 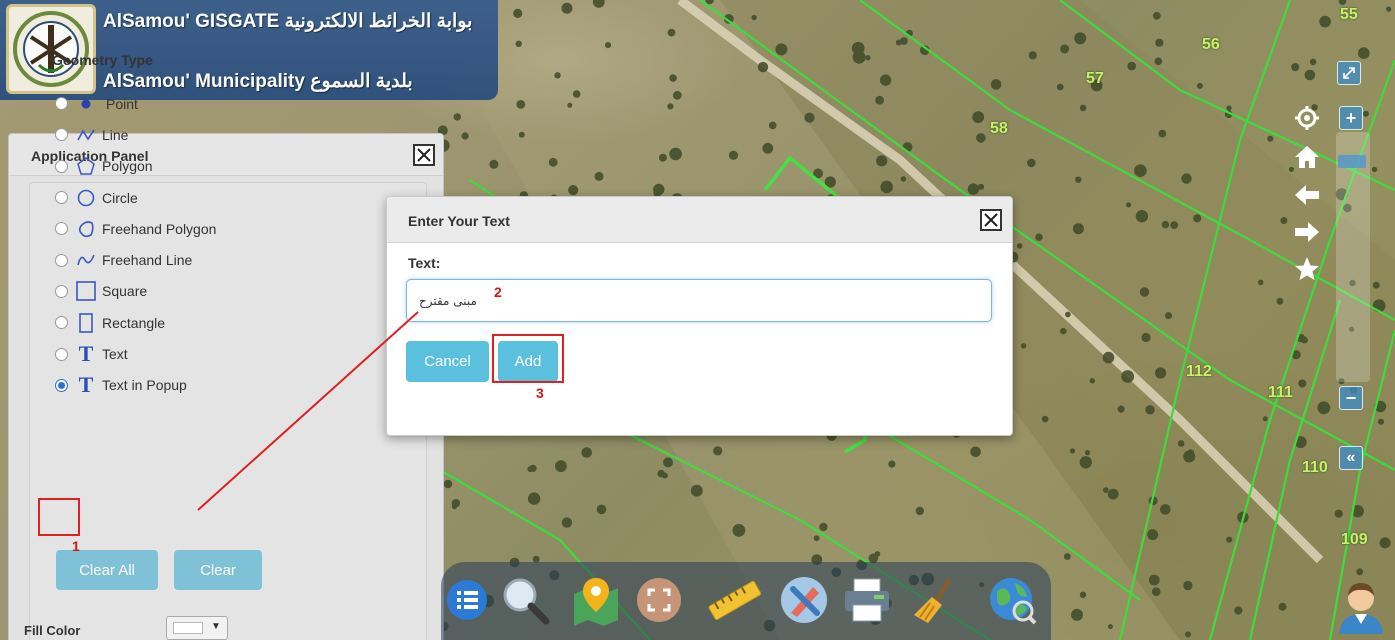 I want to click on locate-icon, so click(x=1307, y=118).